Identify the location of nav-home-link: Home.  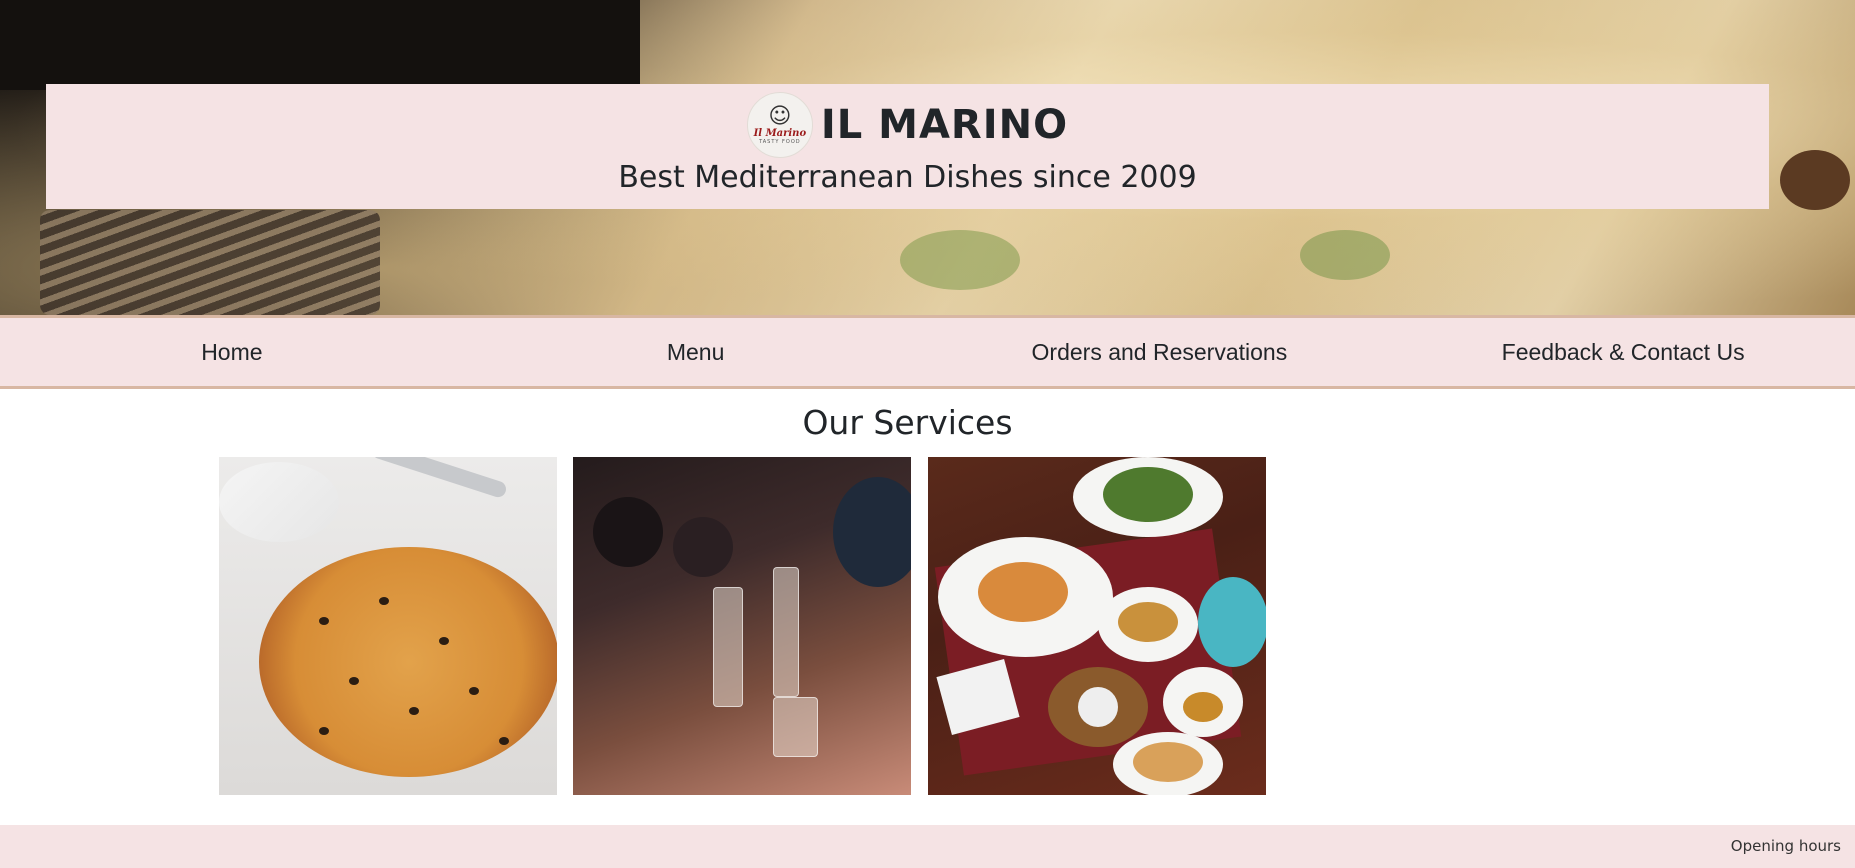
(232, 352).